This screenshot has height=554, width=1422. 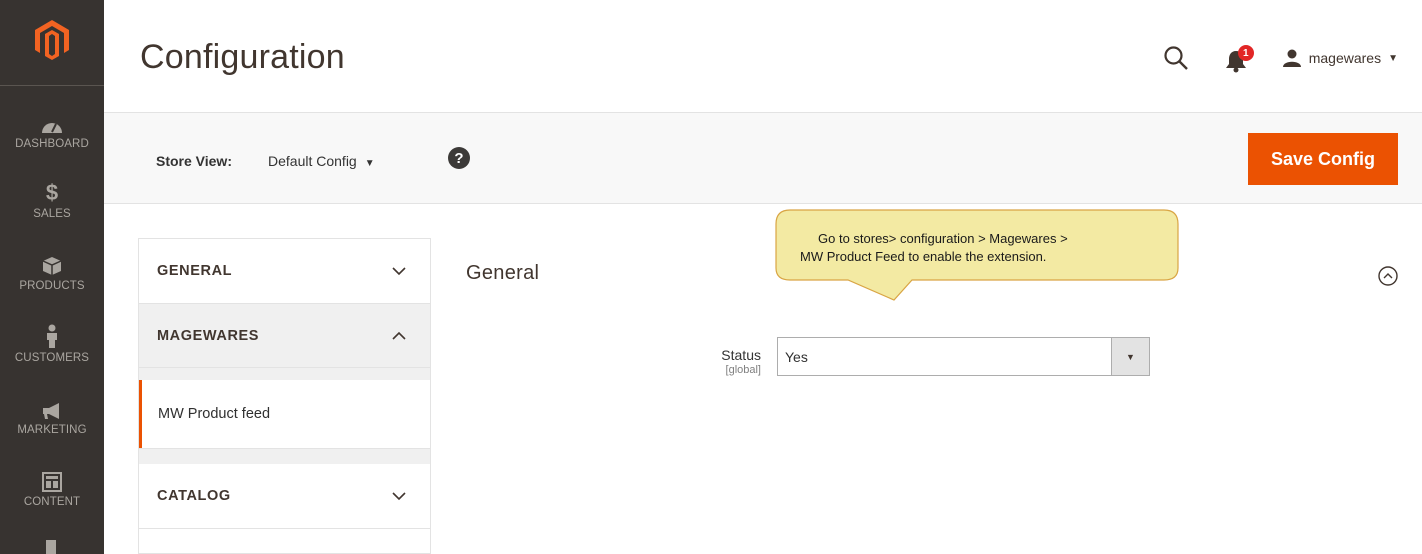 What do you see at coordinates (1176, 58) in the screenshot?
I see `search-icon` at bounding box center [1176, 58].